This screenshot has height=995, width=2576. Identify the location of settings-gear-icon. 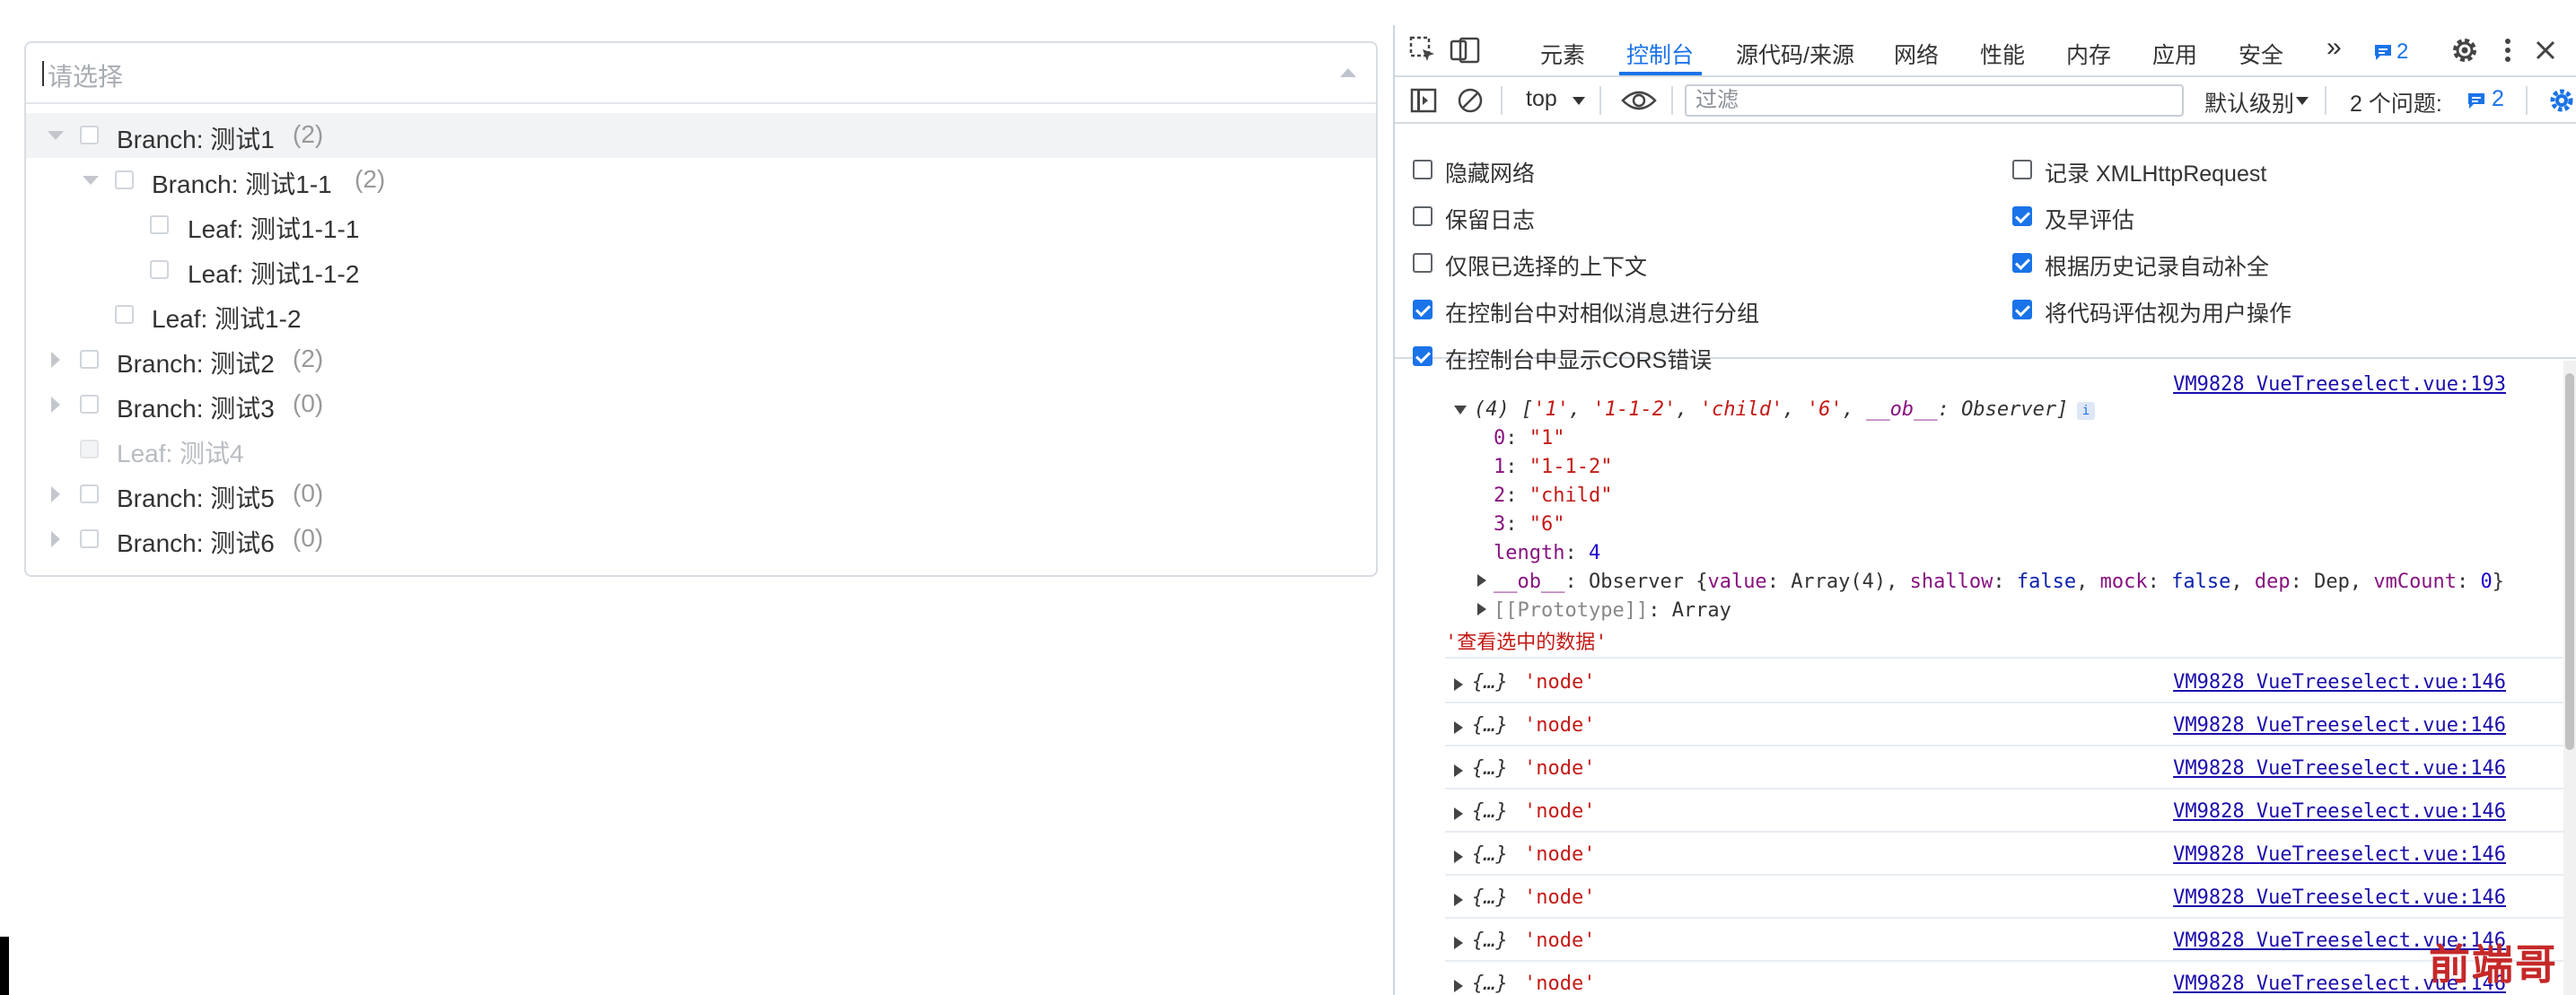
(2465, 50).